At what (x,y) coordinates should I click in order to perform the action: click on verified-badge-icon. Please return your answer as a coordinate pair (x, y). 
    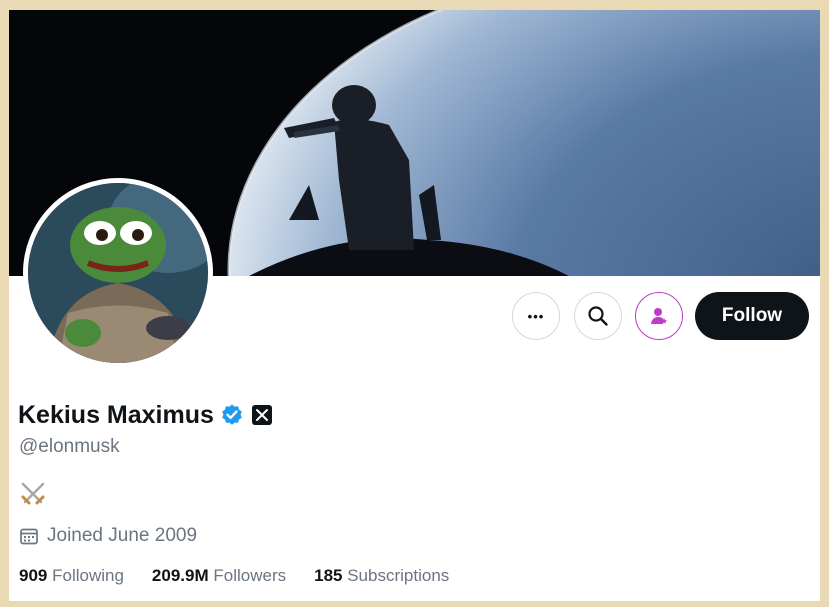
    Looking at the image, I should click on (232, 415).